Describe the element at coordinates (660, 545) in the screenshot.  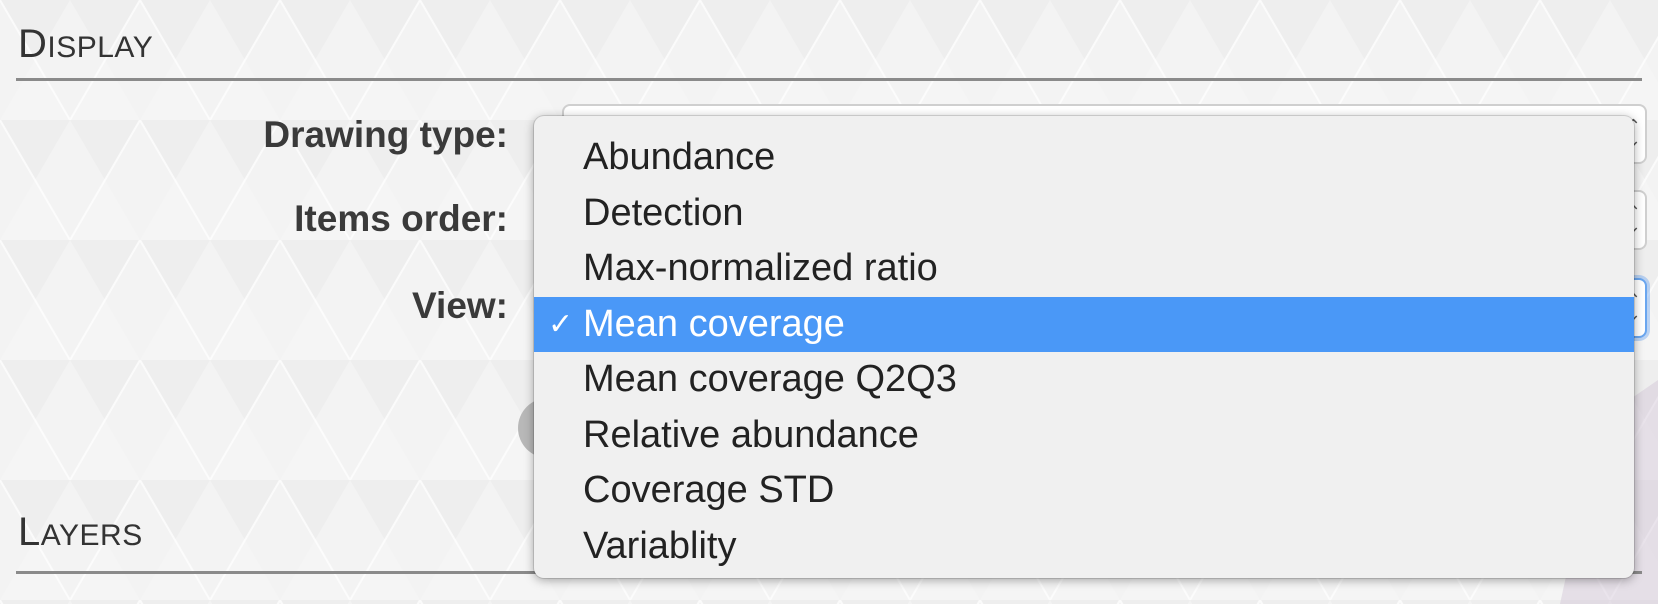
I see `option-label: Variablity` at that location.